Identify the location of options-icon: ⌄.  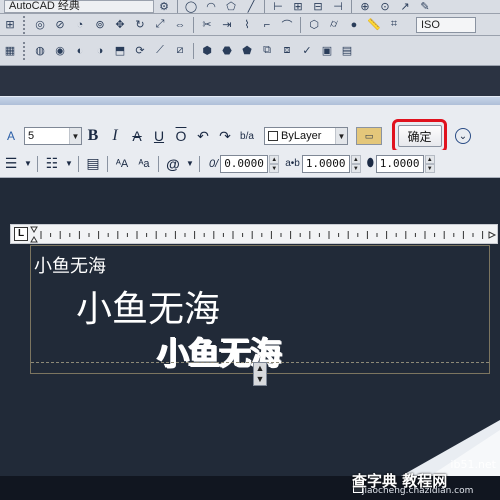
(463, 136).